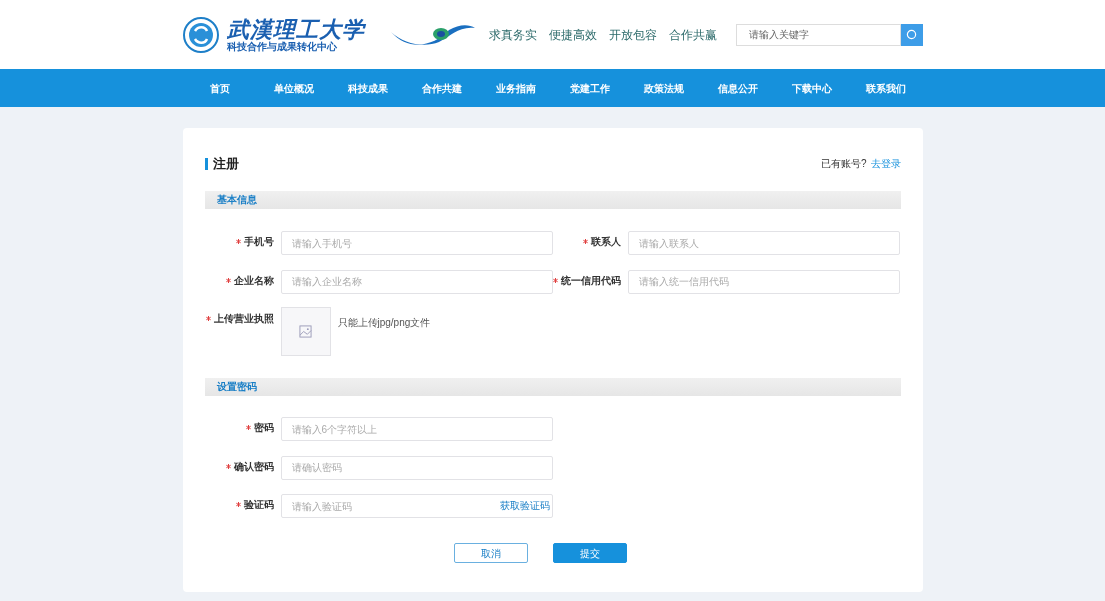 The height and width of the screenshot is (601, 1105). I want to click on search-button, so click(911, 34).